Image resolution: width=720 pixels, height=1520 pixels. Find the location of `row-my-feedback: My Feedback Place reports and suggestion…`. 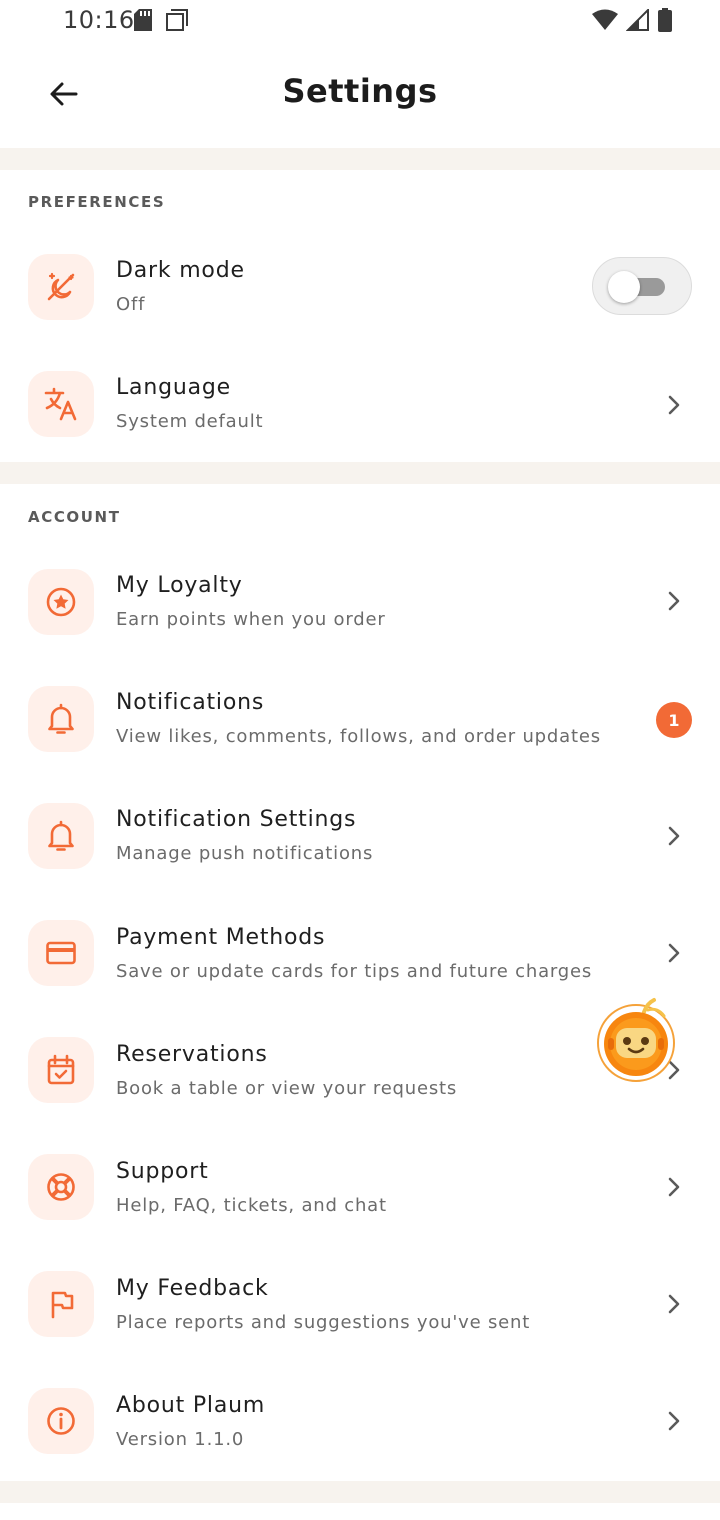

row-my-feedback: My Feedback Place reports and suggestion… is located at coordinates (360, 1303).